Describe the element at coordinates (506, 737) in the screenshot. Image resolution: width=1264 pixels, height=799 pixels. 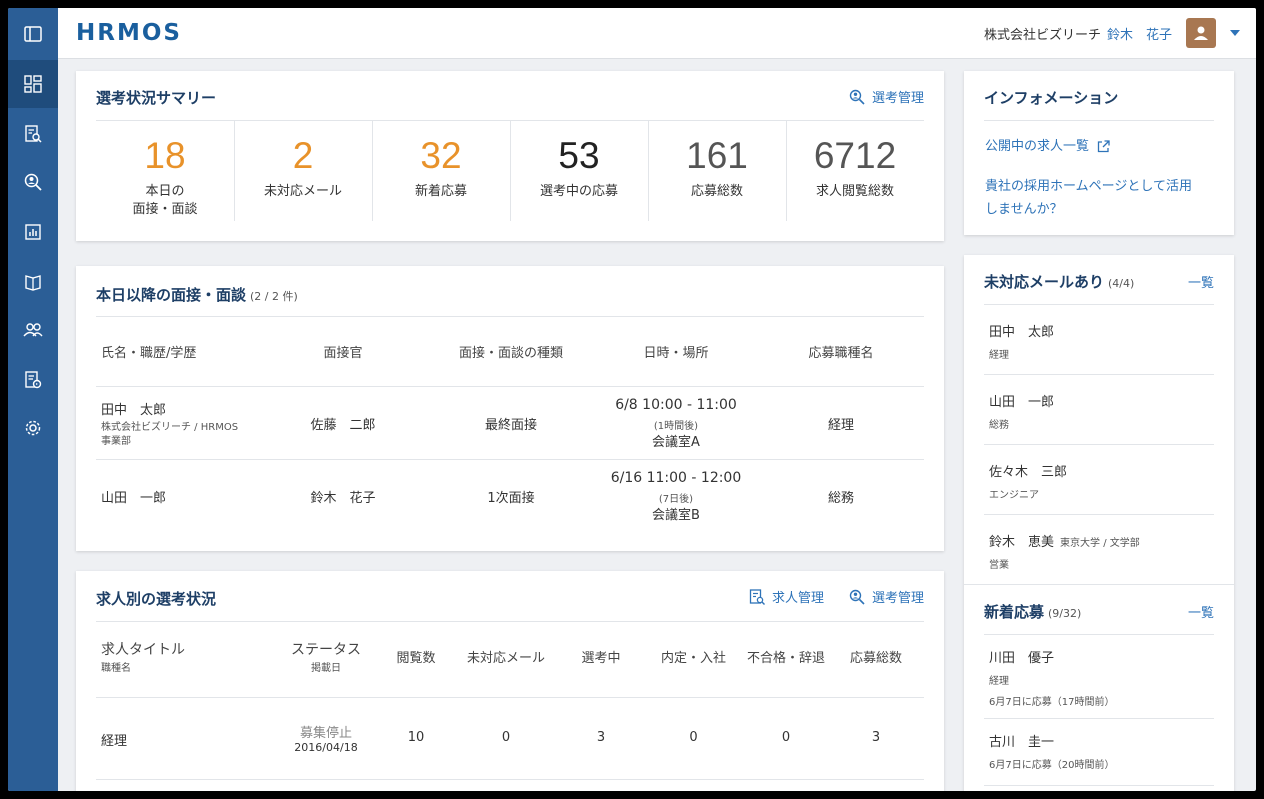
I see `job-unanswered: 0` at that location.